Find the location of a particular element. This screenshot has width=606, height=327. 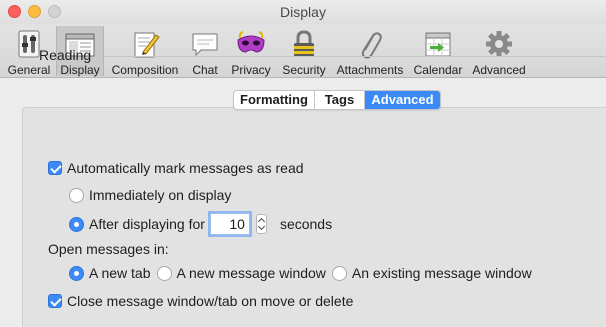

delay-stepper is located at coordinates (261, 224).